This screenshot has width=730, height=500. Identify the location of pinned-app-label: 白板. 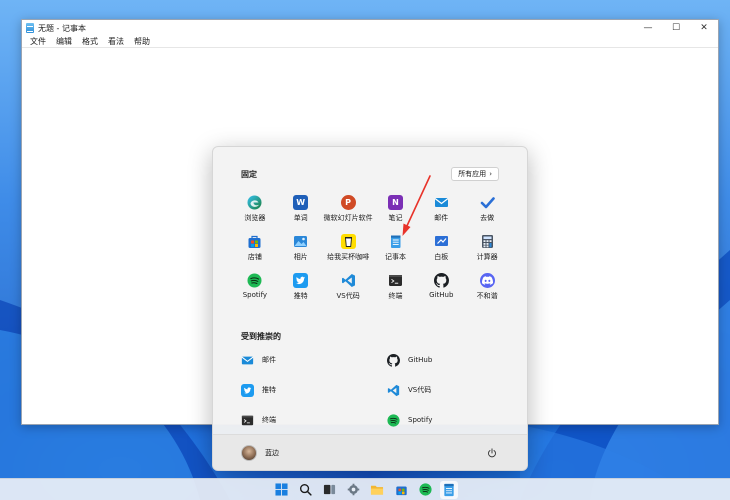
(441, 257).